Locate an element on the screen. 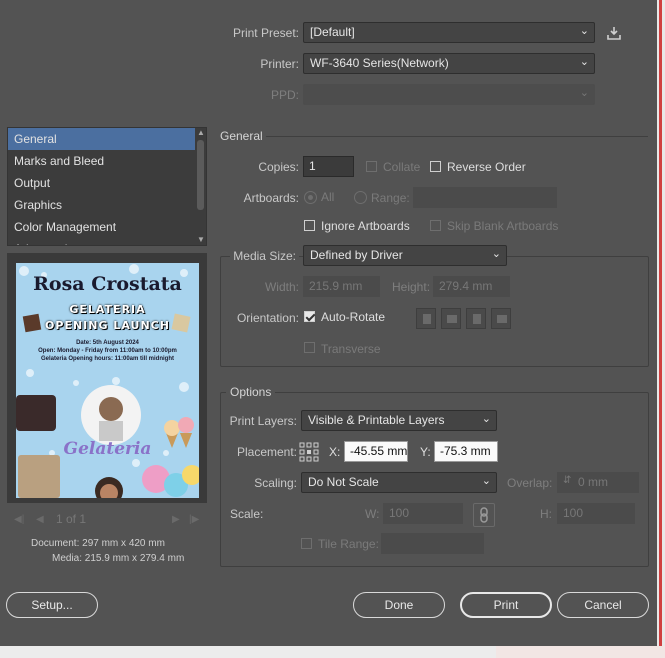 The height and width of the screenshot is (658, 665). poster-title: Rosa Crostata is located at coordinates (107, 284).